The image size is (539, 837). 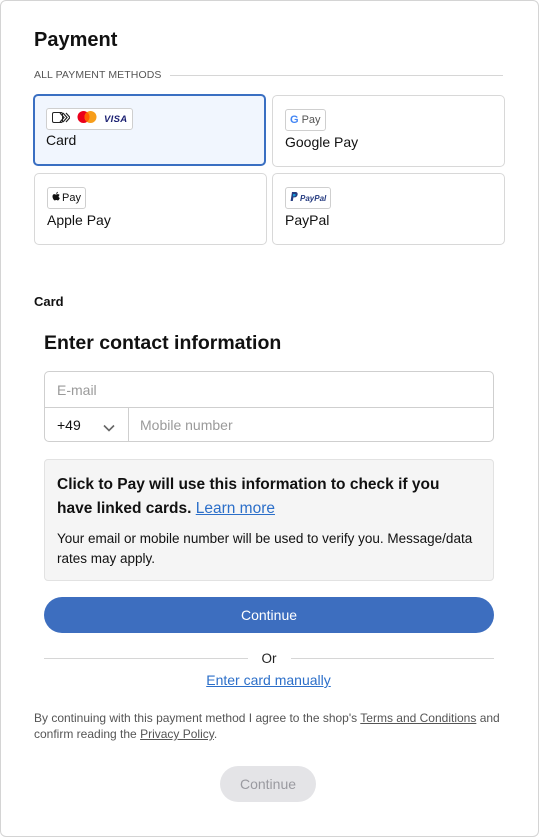 I want to click on contact-info-title: Enter contact information, so click(x=163, y=343).